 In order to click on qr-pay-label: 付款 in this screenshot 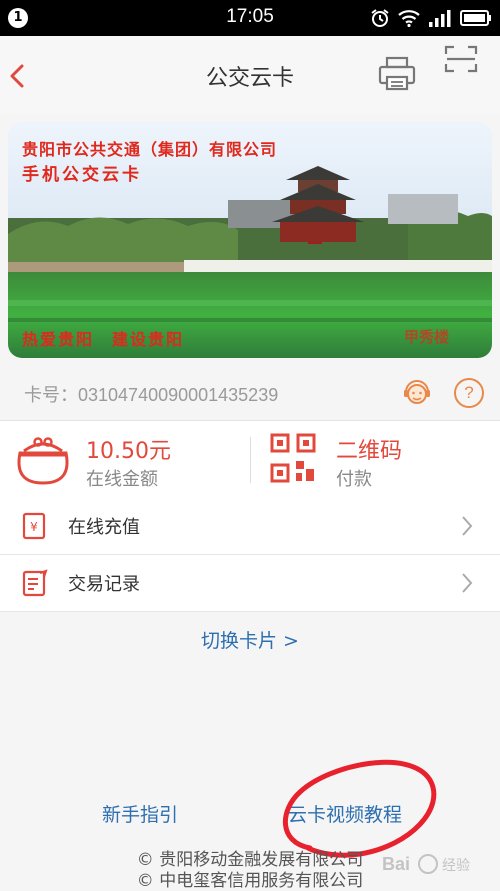, I will do `click(354, 479)`.